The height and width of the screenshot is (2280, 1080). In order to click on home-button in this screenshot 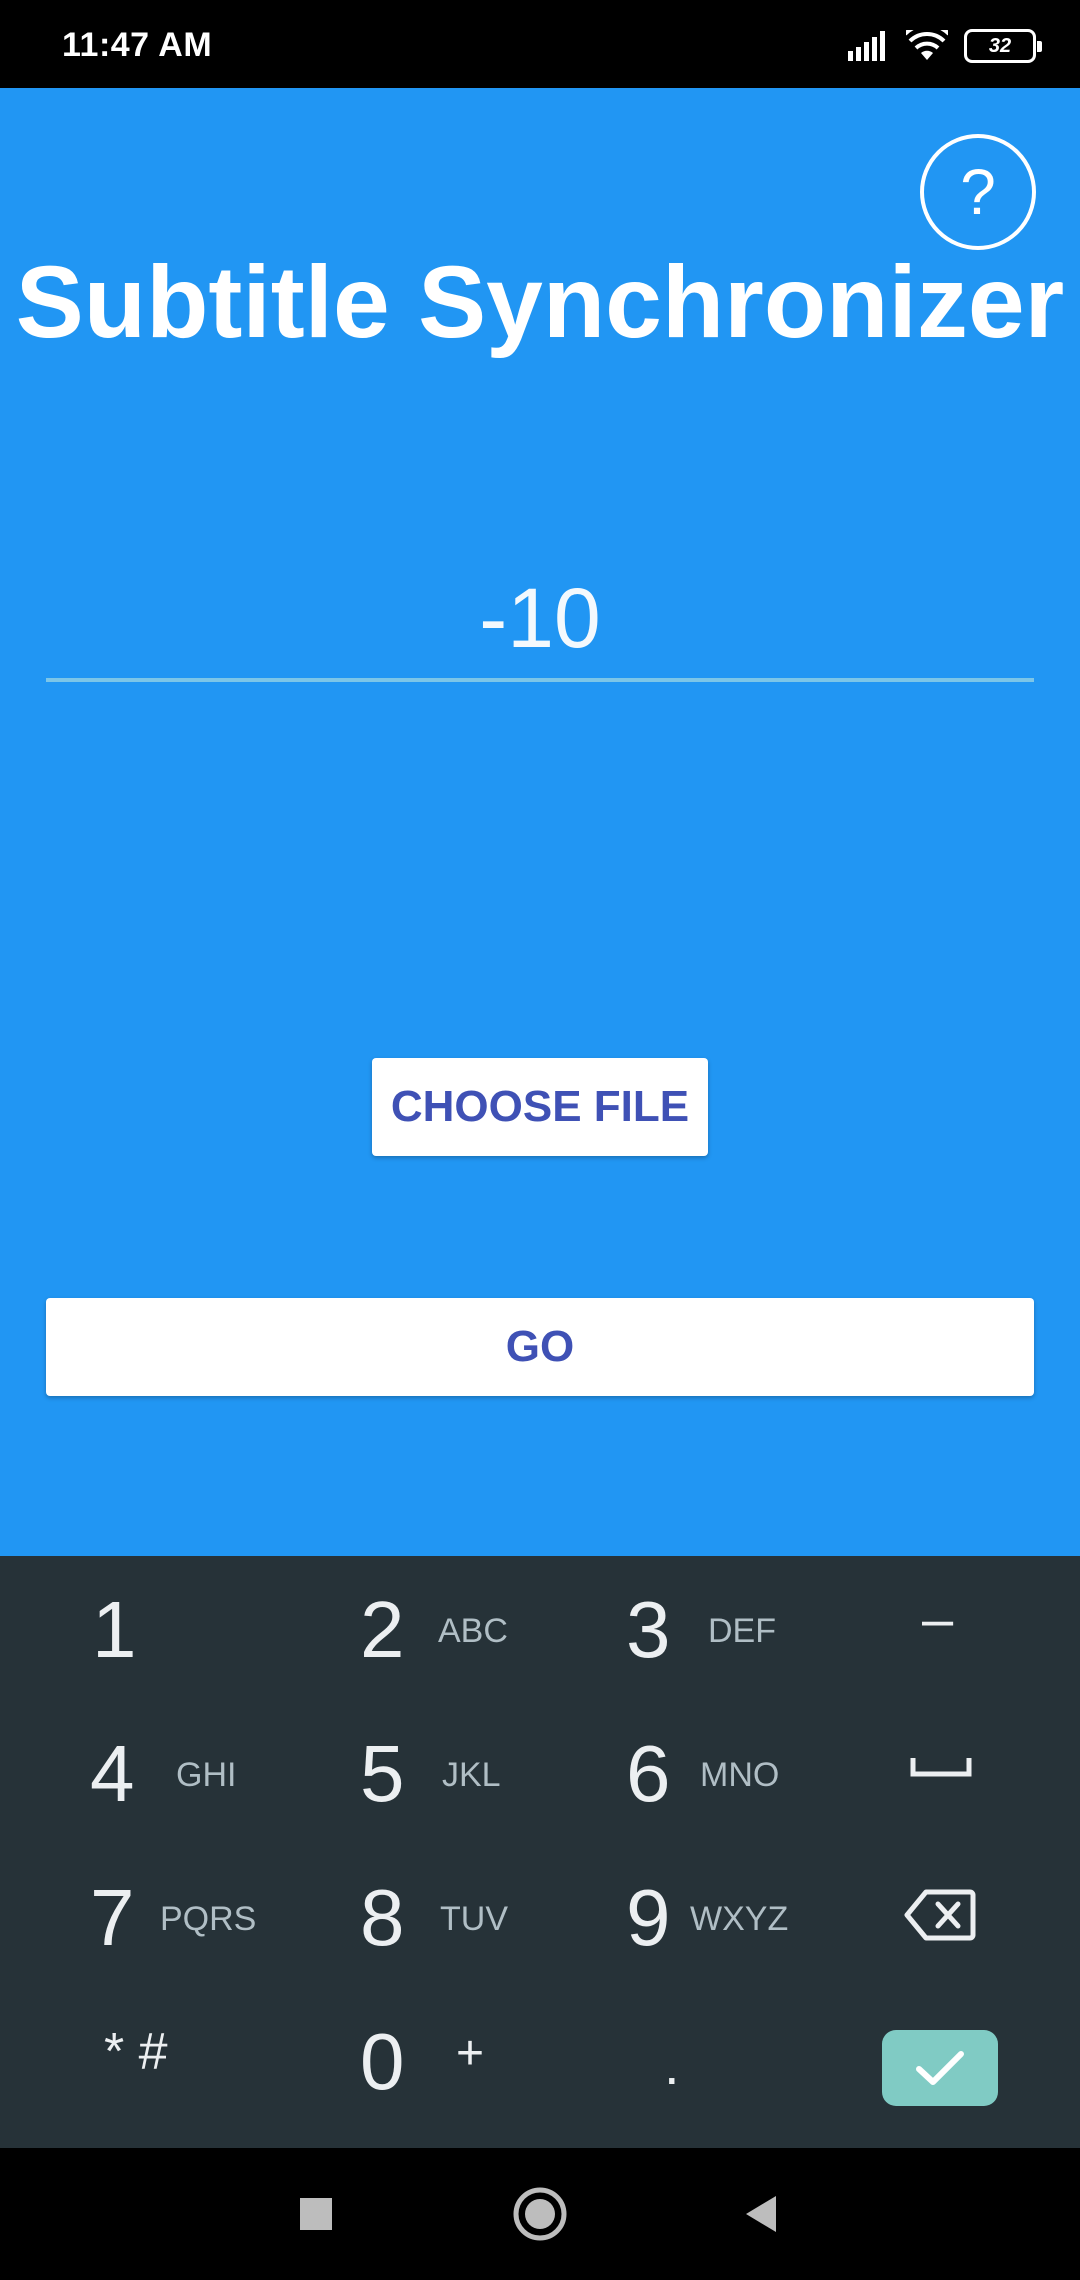, I will do `click(540, 2214)`.